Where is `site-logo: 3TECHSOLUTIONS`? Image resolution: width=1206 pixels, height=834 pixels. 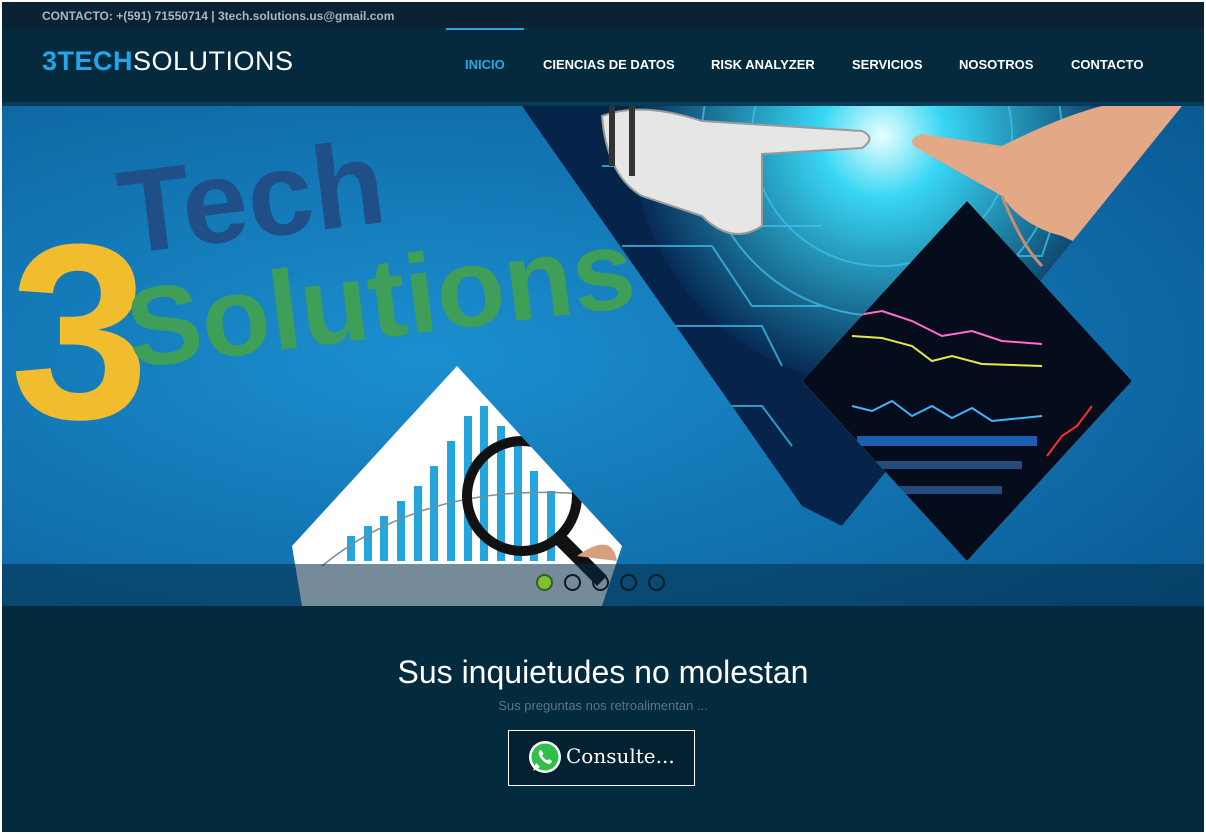 site-logo: 3TECHSOLUTIONS is located at coordinates (168, 61).